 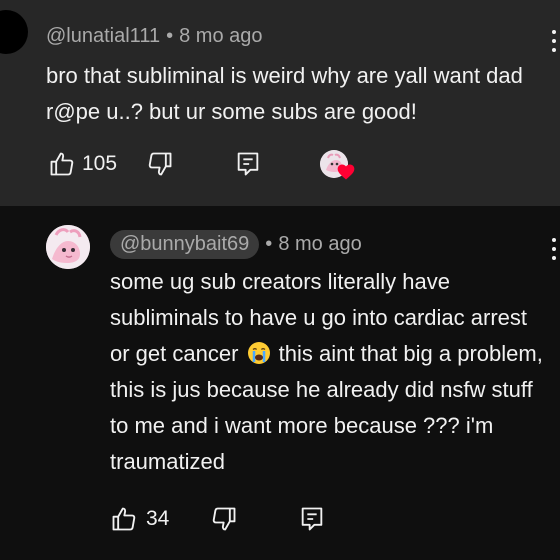 I want to click on creator-heart-badge, so click(x=340, y=167).